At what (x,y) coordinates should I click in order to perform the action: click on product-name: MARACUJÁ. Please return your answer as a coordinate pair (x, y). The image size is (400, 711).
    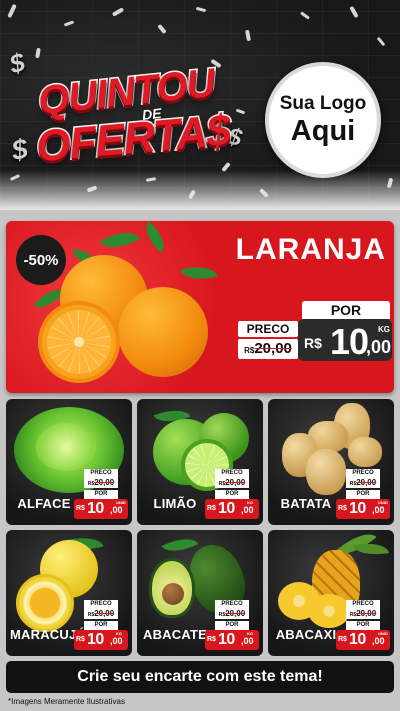
    Looking at the image, I should click on (48, 634).